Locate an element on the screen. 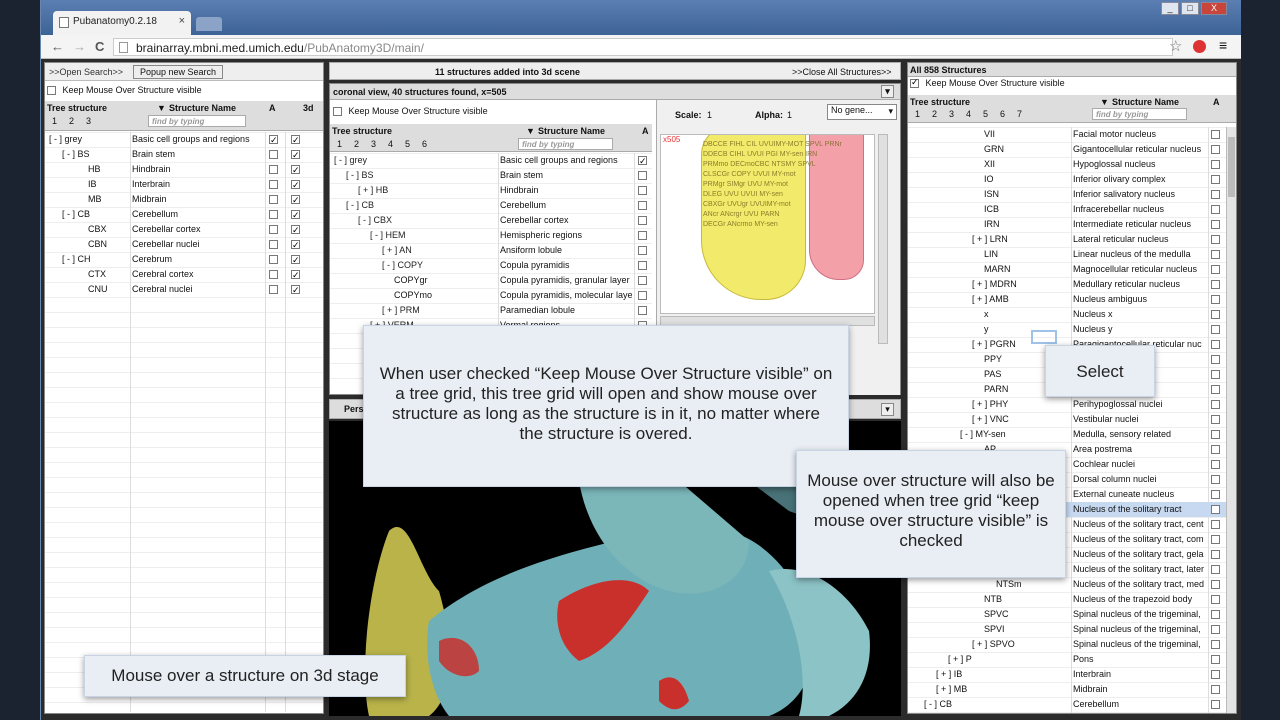 Image resolution: width=1280 pixels, height=720 pixels. tree-node-label: SPVC is located at coordinates (1027, 614).